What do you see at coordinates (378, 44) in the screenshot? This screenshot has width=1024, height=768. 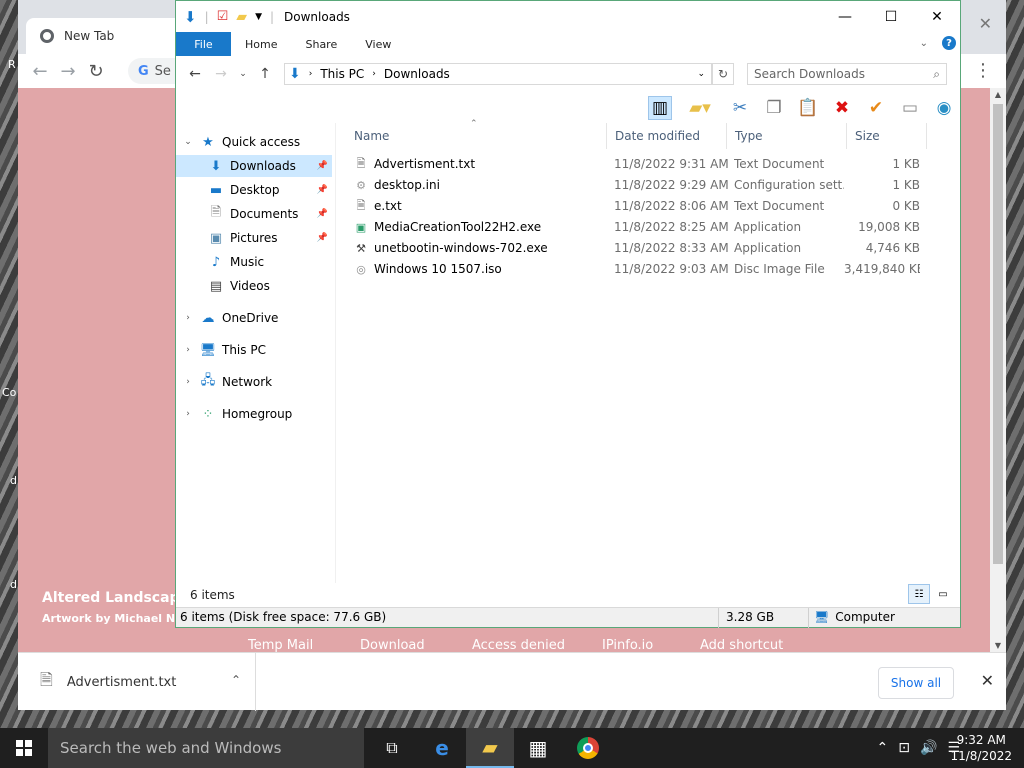 I see `tab-view: View` at bounding box center [378, 44].